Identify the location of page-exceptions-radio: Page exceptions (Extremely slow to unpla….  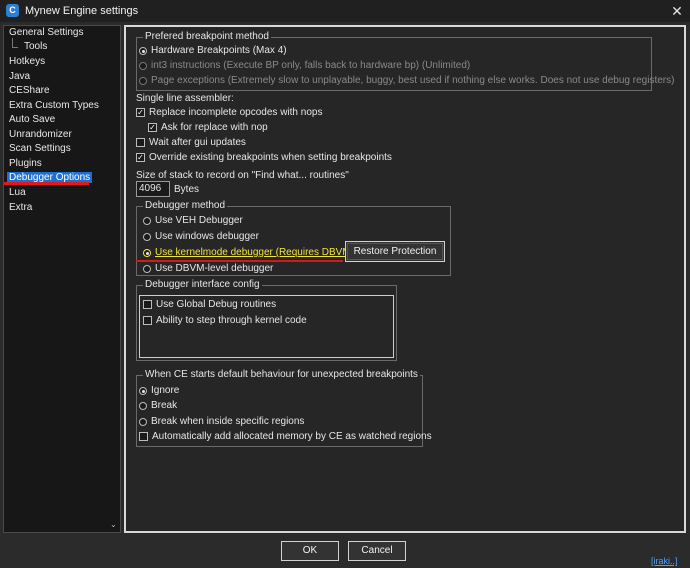
(406, 80).